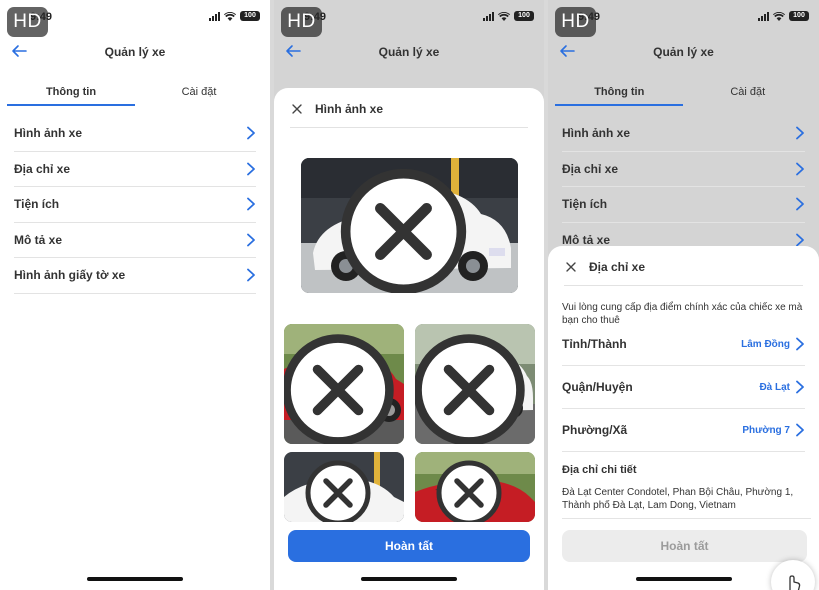 This screenshot has width=819, height=590. I want to click on menu-item-label: Hình ảnh giấy tờ xe, so click(70, 275).